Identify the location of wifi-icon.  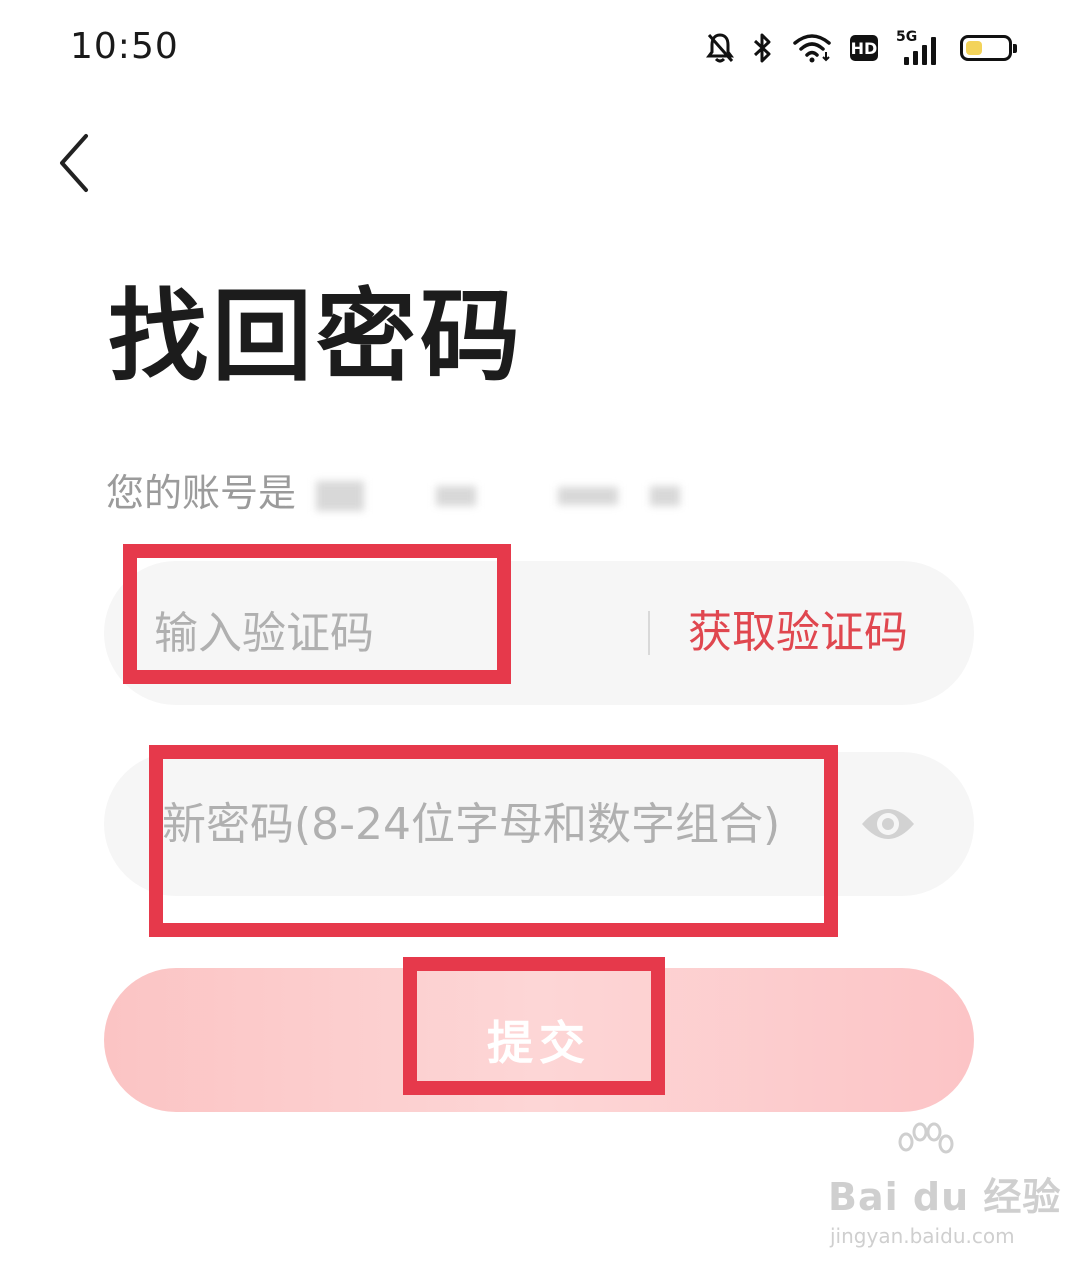
(812, 48).